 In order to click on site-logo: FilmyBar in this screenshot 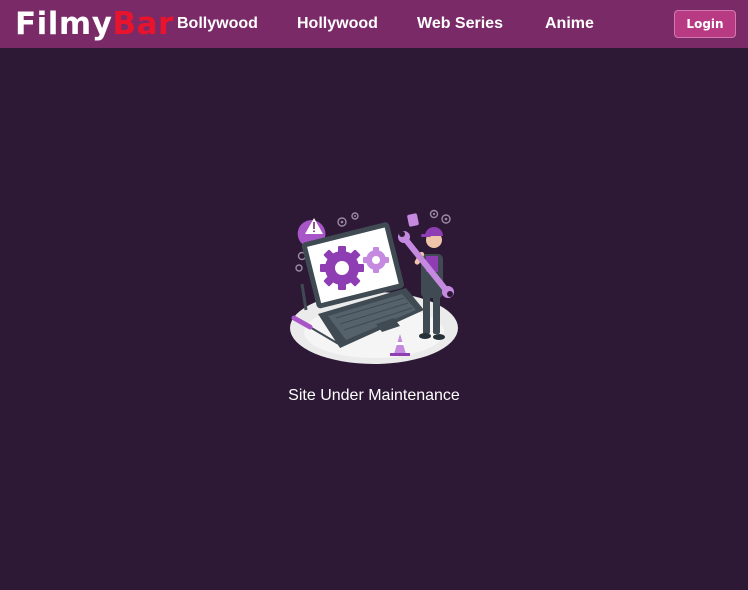, I will do `click(94, 24)`.